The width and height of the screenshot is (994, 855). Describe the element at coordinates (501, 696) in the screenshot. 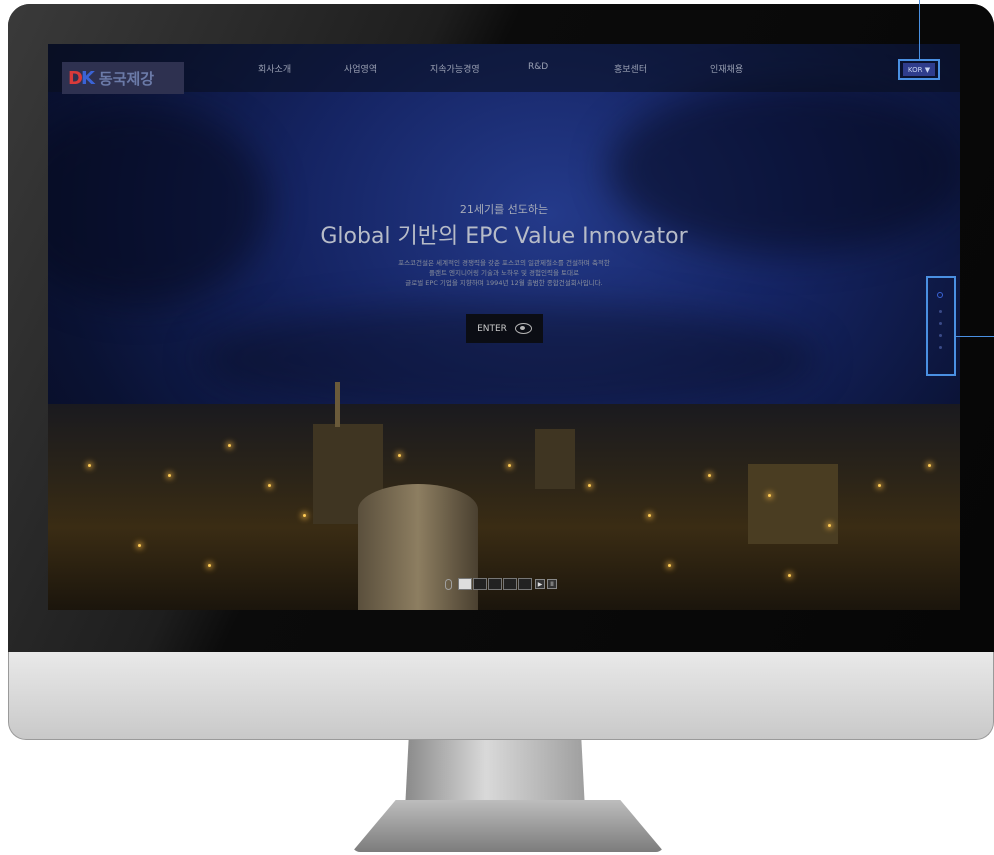

I see `monitor-chin` at that location.